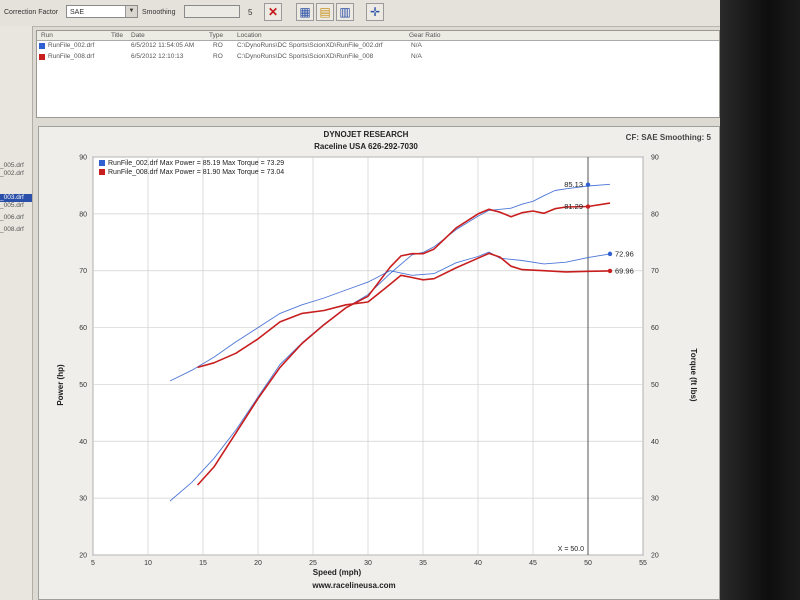 The height and width of the screenshot is (600, 800). I want to click on grid-view-button: ▦, so click(305, 12).